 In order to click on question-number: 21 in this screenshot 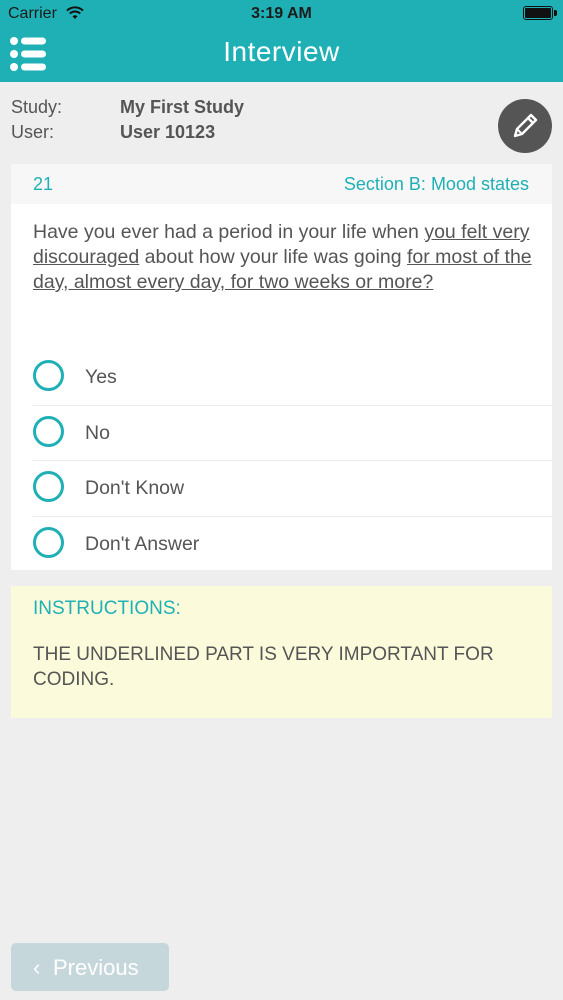, I will do `click(43, 184)`.